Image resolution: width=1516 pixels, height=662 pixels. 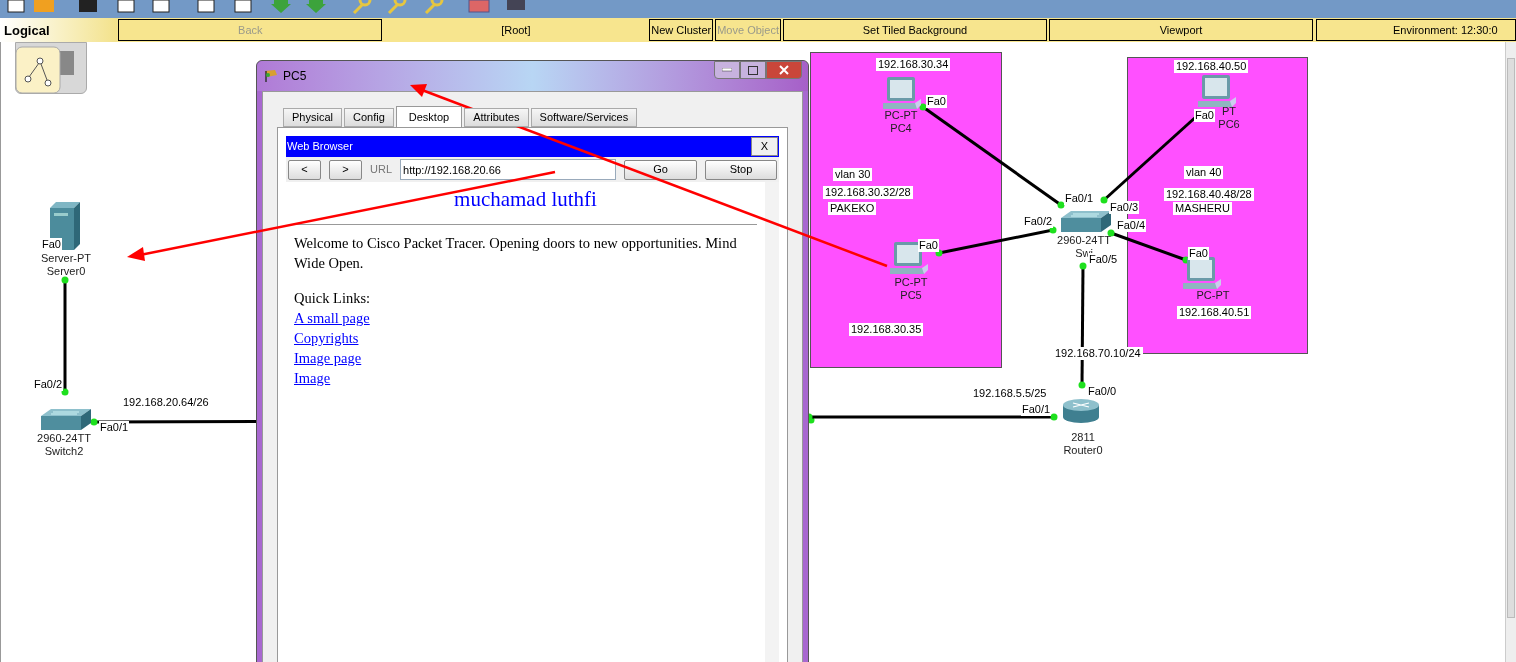 What do you see at coordinates (345, 169) in the screenshot?
I see `forward-button: >` at bounding box center [345, 169].